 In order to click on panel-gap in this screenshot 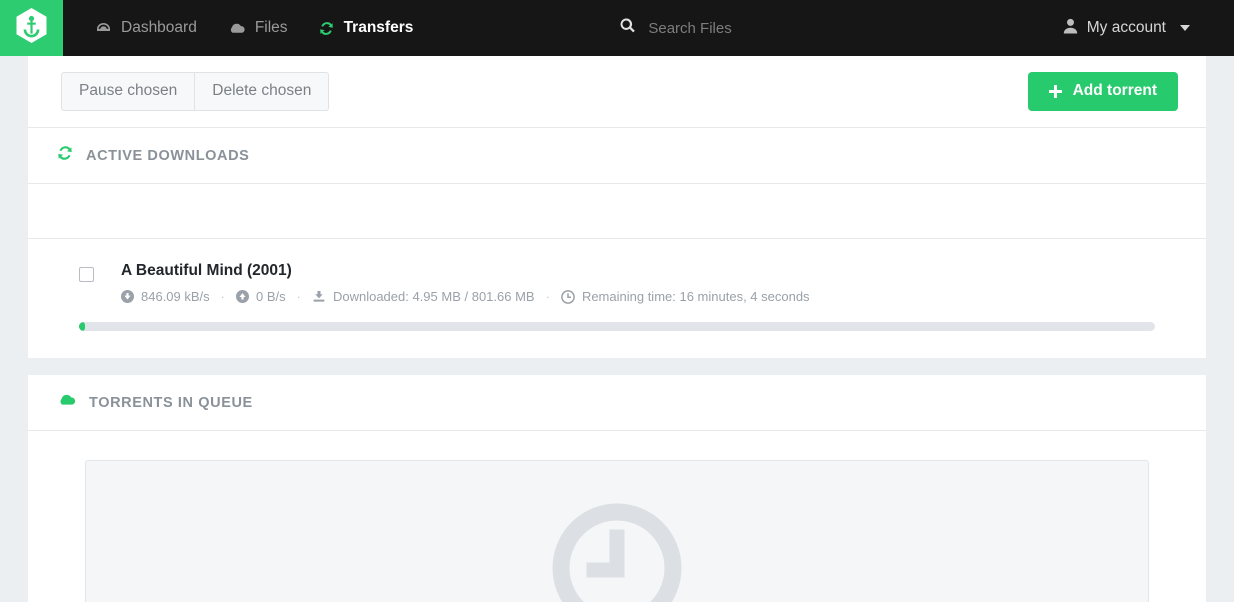, I will do `click(617, 366)`.